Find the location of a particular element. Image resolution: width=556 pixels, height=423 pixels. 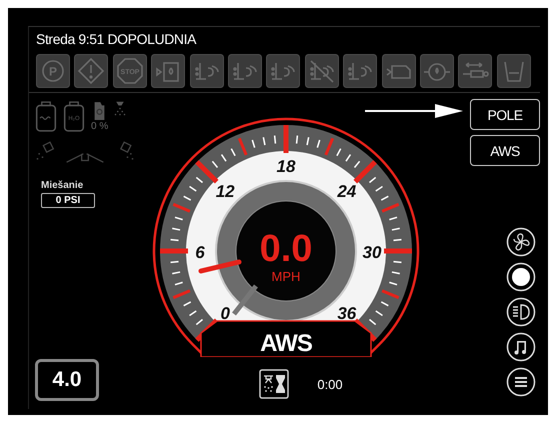

date-time: Streda 9:51 DOPOLUDNIA is located at coordinates (116, 39).